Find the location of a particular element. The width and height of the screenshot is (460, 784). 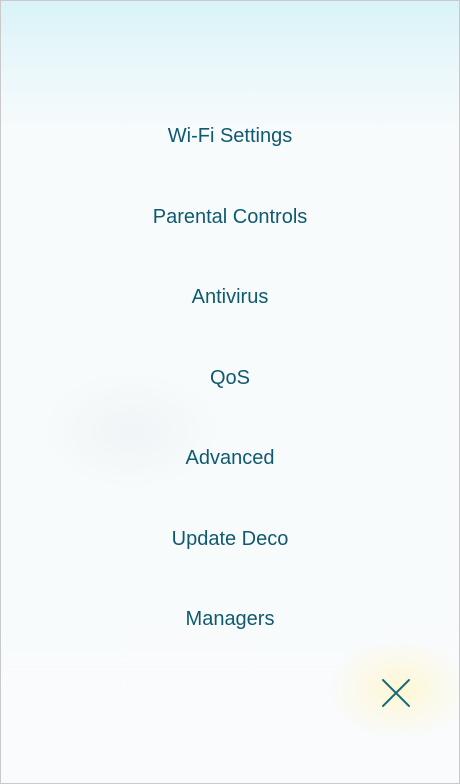

menu-item-qos: QoS is located at coordinates (230, 398).